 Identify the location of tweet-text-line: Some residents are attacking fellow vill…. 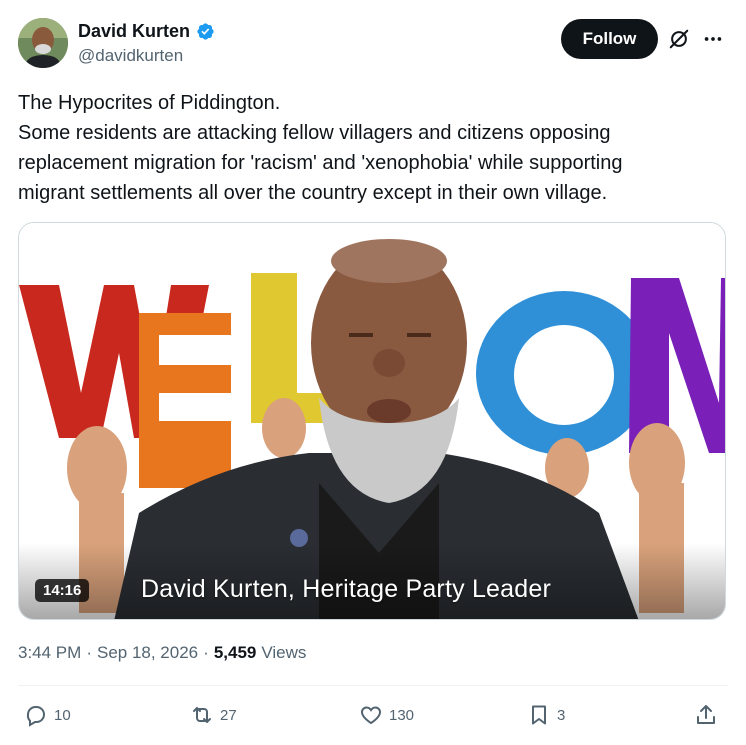
(314, 133).